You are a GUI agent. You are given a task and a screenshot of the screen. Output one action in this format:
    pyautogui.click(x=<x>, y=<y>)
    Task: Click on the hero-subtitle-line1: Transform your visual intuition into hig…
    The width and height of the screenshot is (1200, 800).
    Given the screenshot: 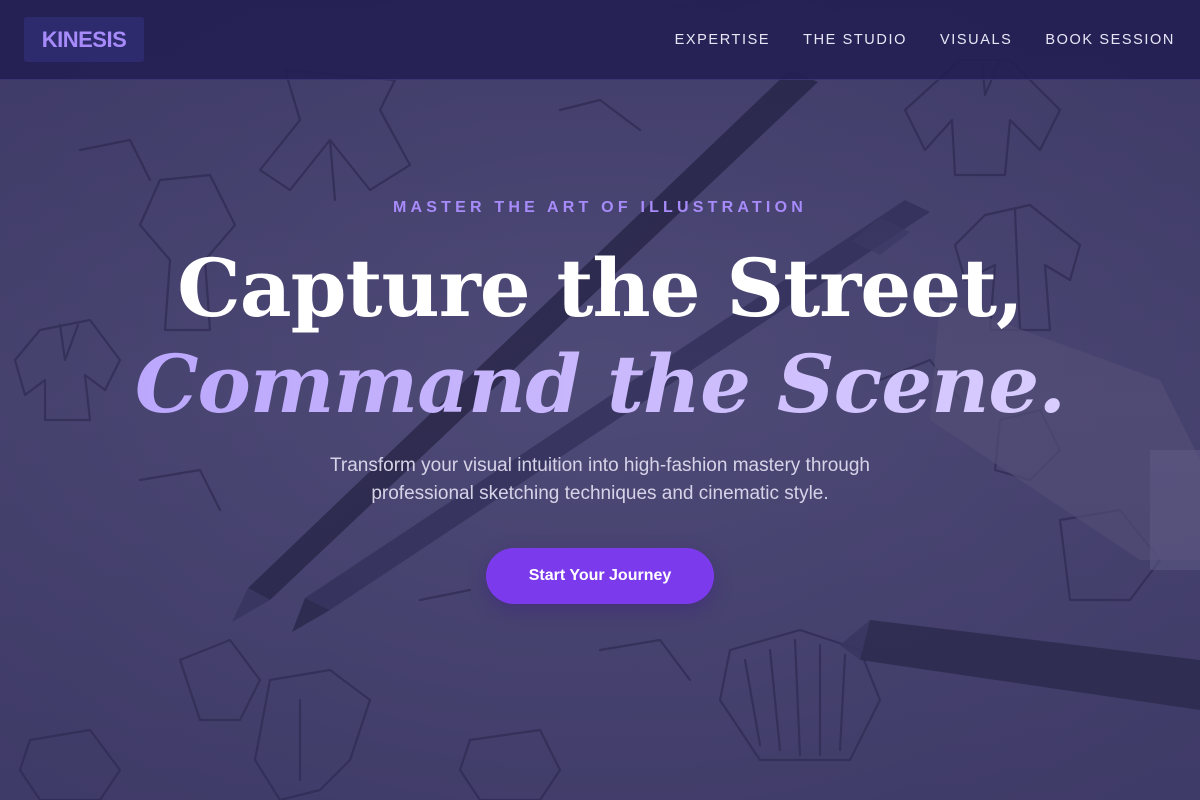 What is the action you would take?
    pyautogui.click(x=600, y=465)
    